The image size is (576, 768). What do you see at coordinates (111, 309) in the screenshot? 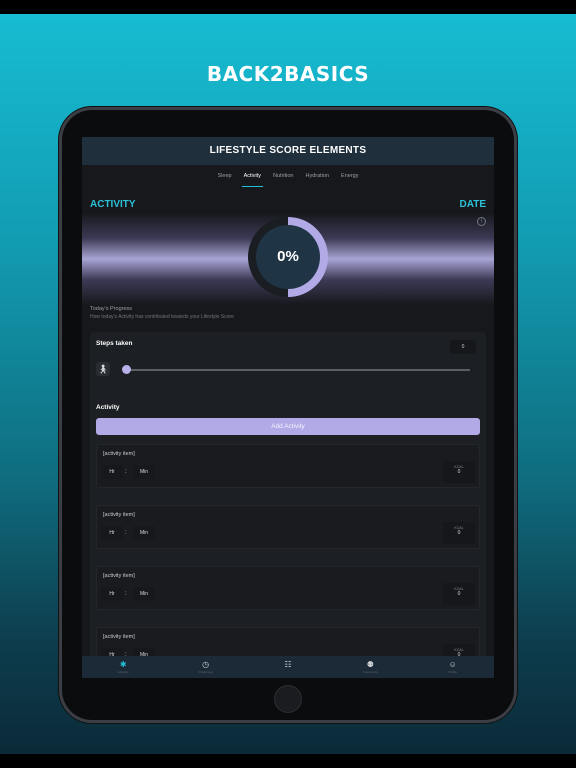
I see `progress-title: Today's Progress` at bounding box center [111, 309].